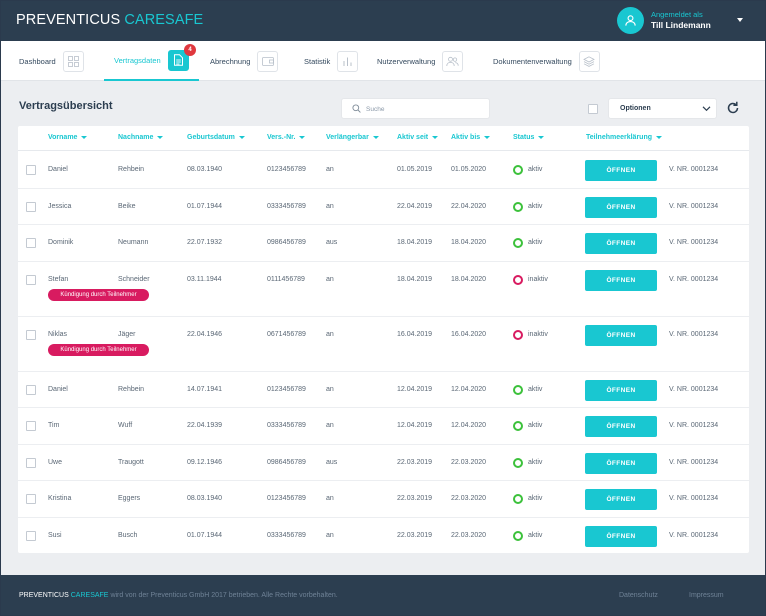 This screenshot has width=766, height=616. What do you see at coordinates (589, 61) in the screenshot?
I see `layers-icon` at bounding box center [589, 61].